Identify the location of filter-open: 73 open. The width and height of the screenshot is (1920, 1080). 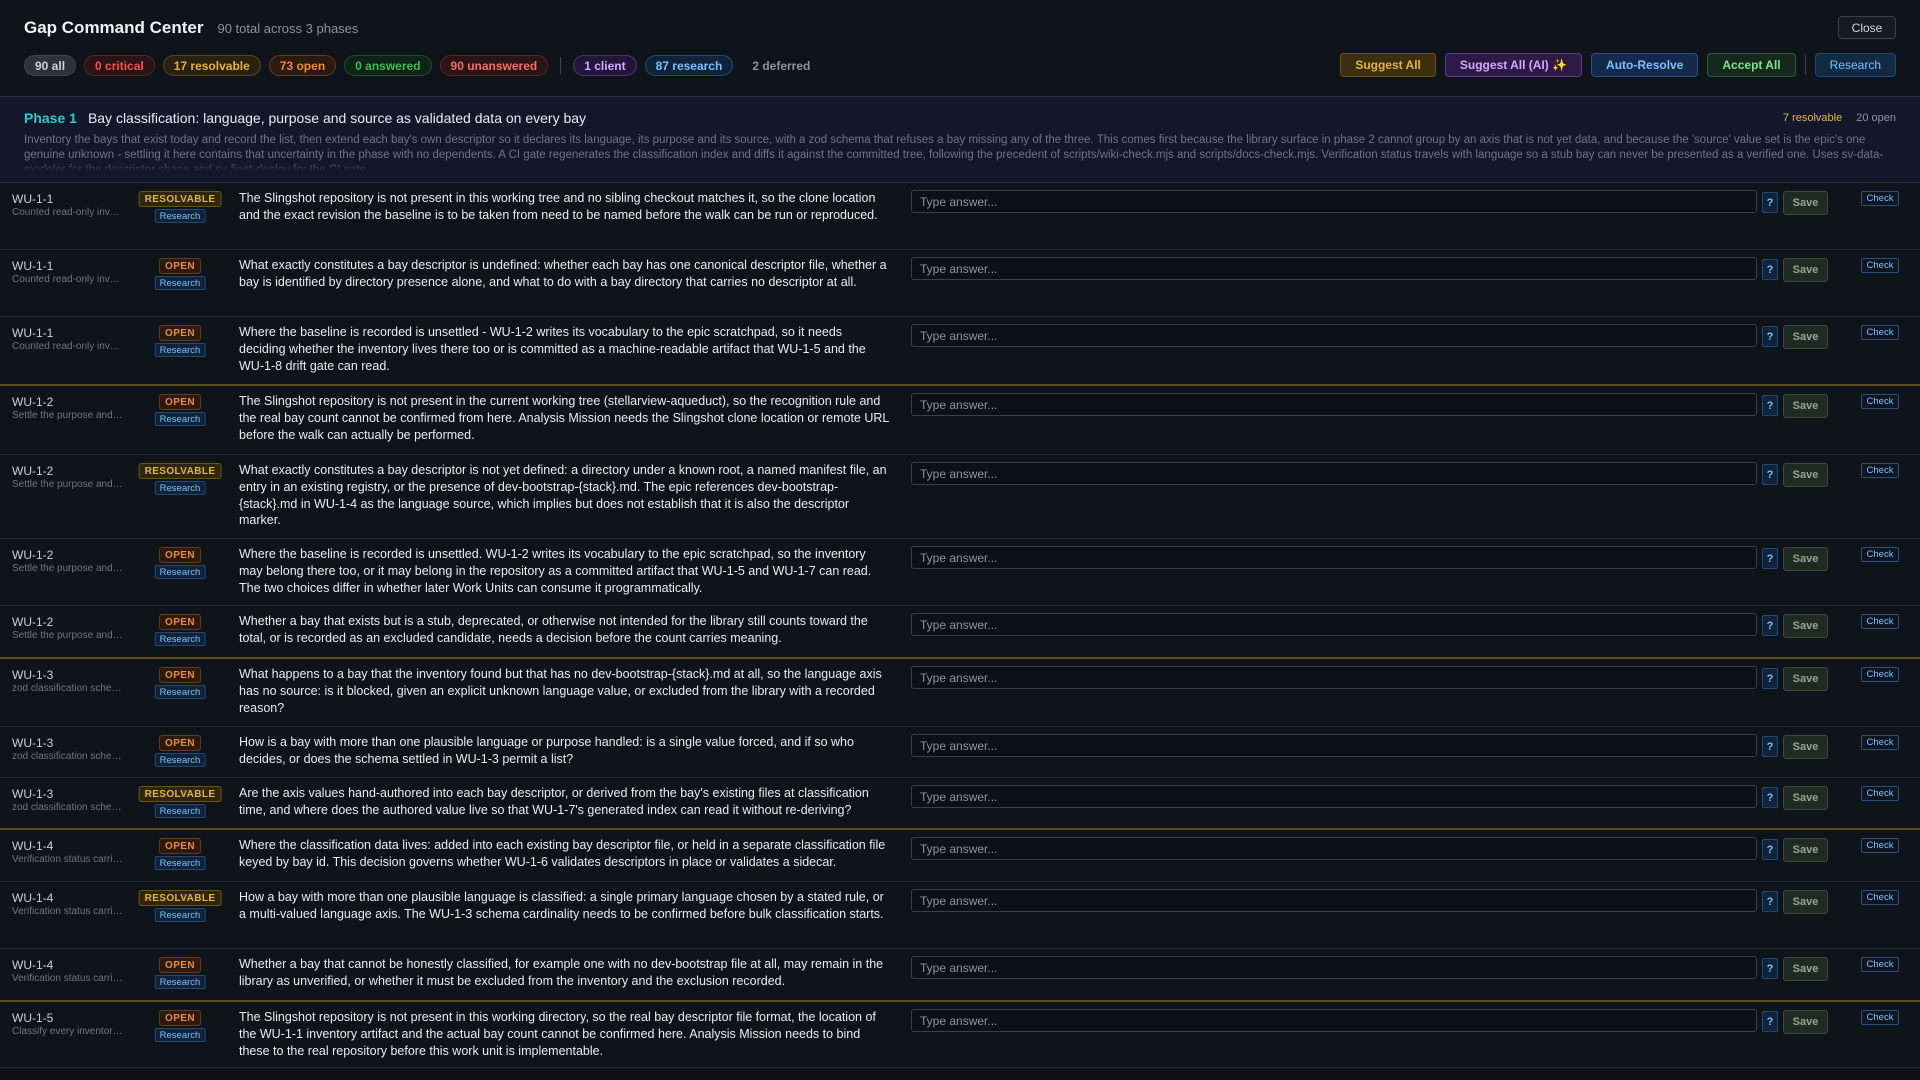
(302, 65).